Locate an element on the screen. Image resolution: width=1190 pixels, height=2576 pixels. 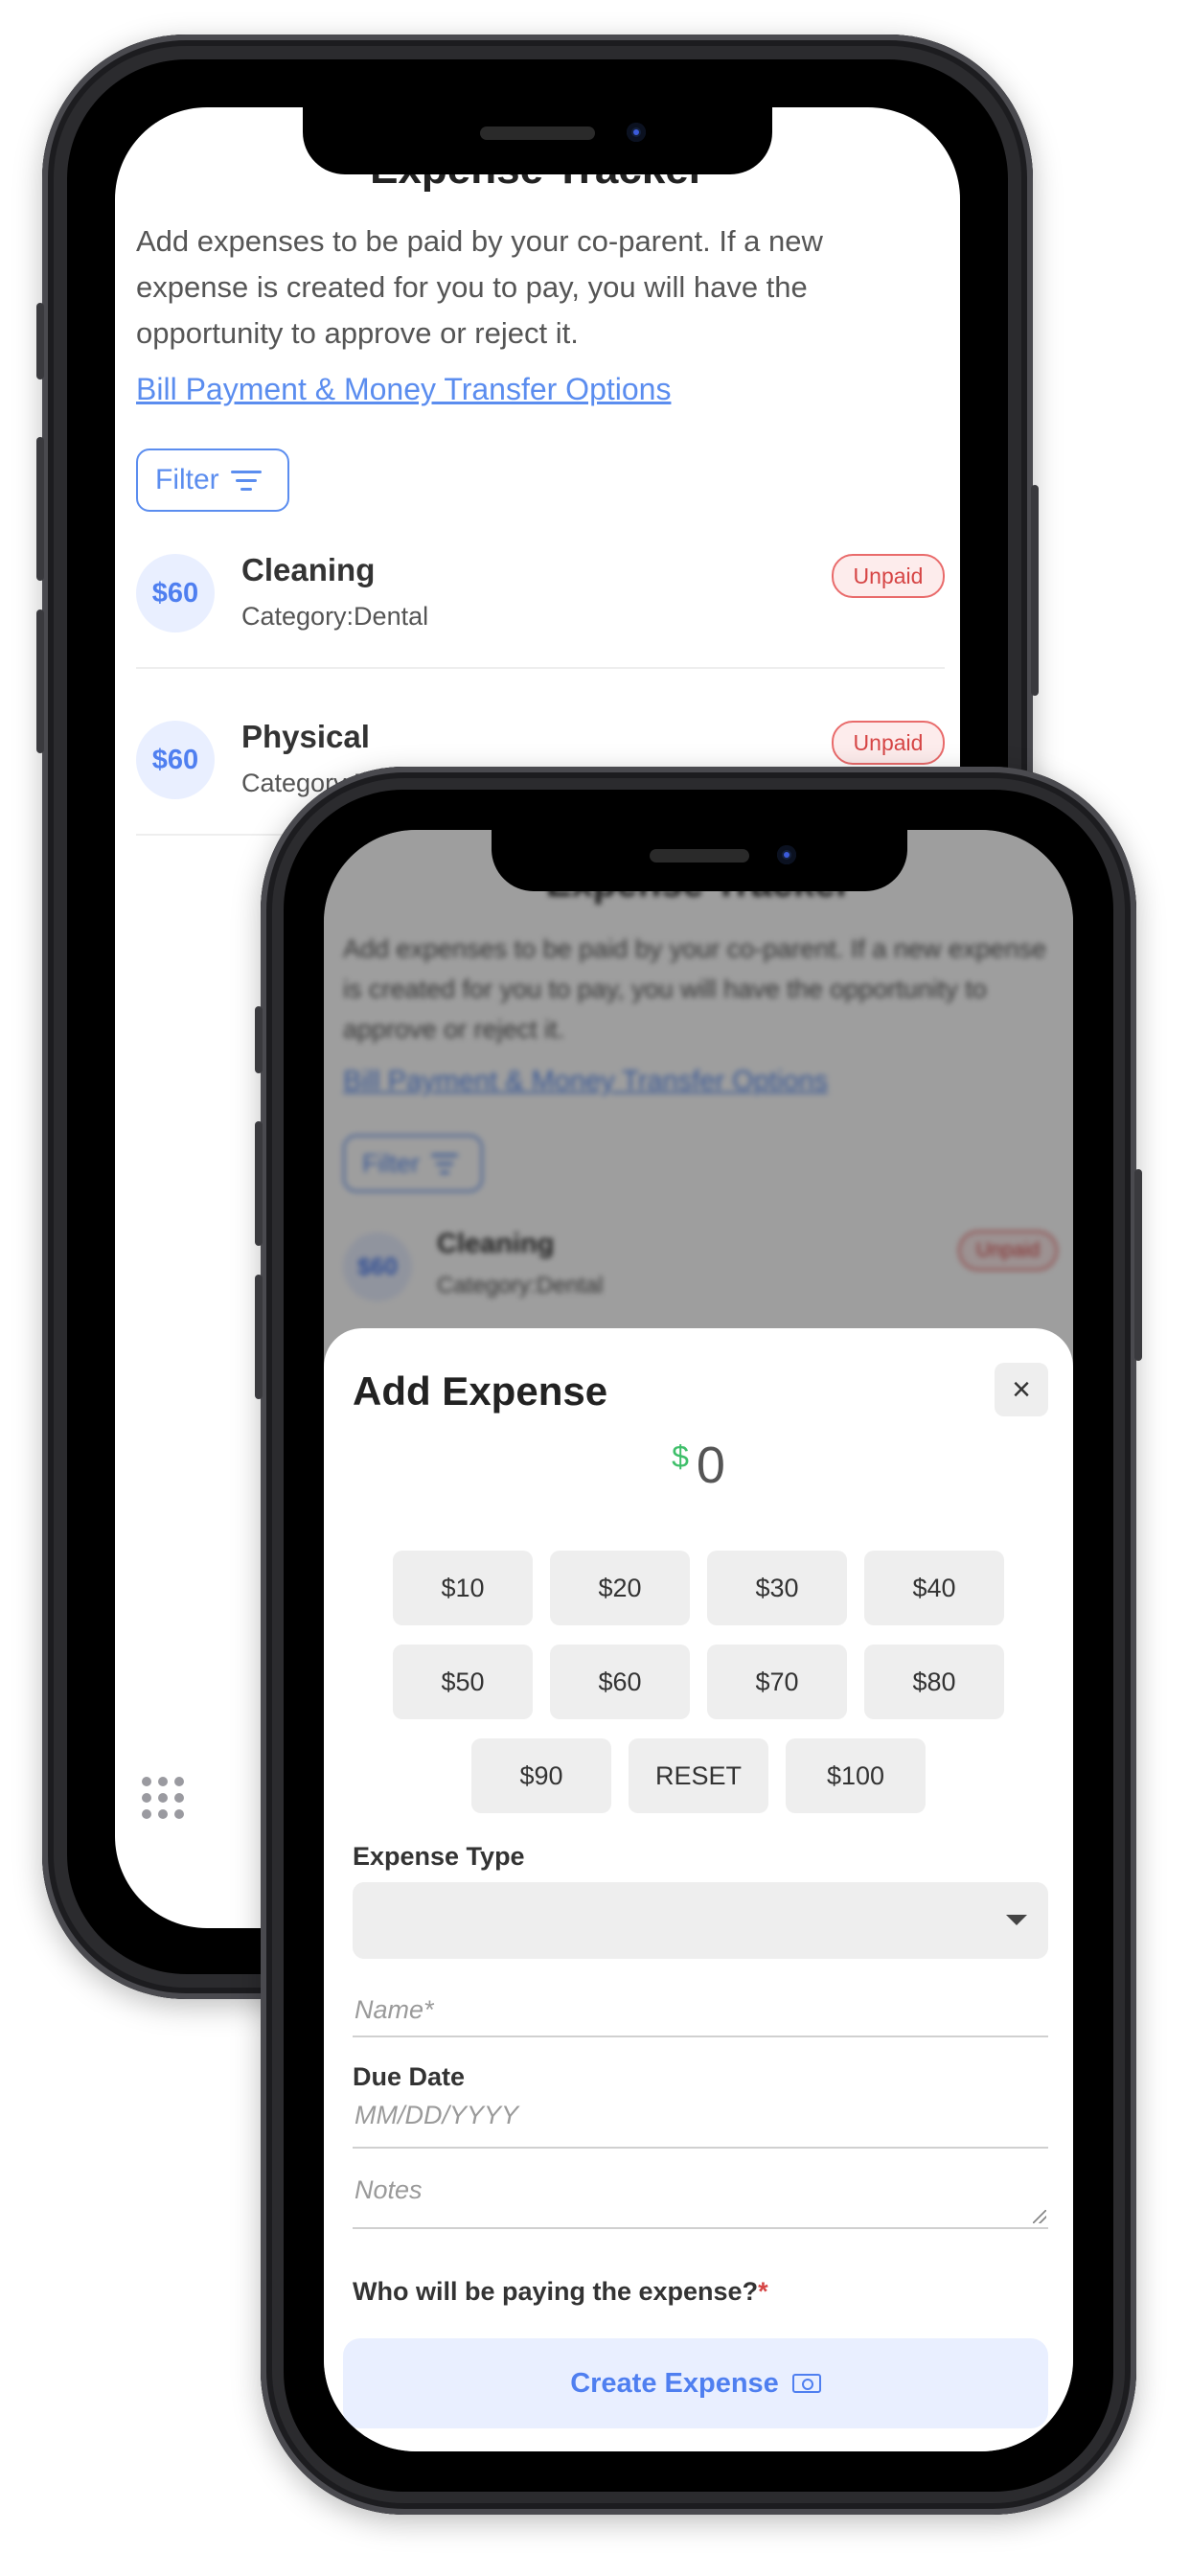
close-button: × is located at coordinates (1021, 1389).